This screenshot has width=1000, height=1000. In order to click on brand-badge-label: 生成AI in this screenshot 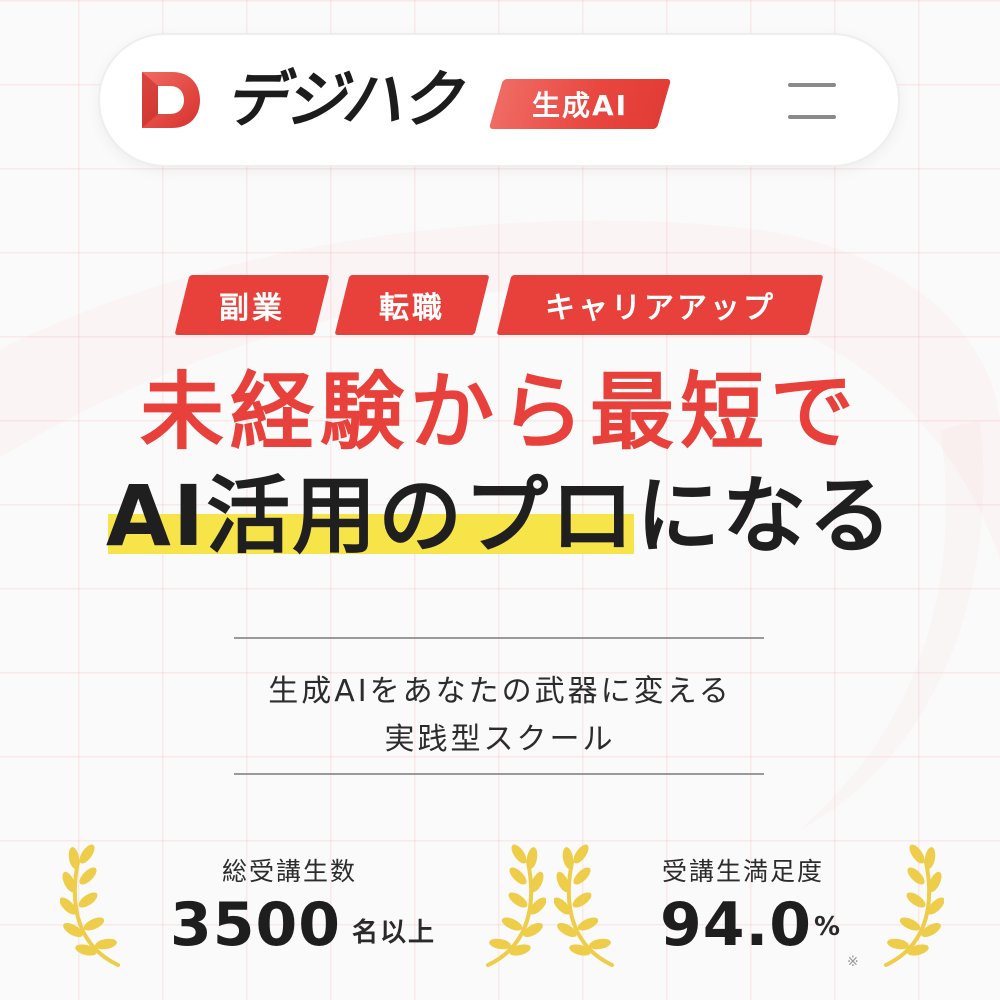, I will do `click(580, 105)`.